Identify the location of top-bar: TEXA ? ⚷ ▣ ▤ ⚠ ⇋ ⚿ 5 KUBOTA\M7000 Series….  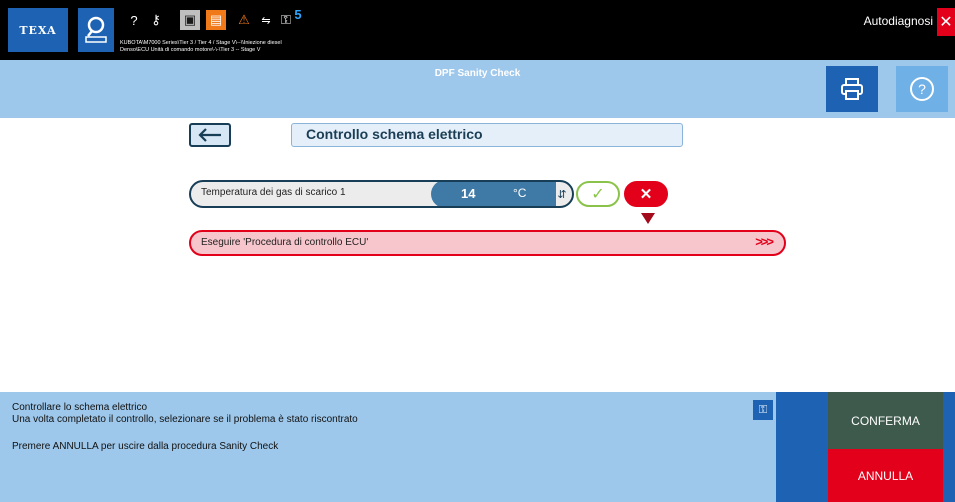
(477, 30).